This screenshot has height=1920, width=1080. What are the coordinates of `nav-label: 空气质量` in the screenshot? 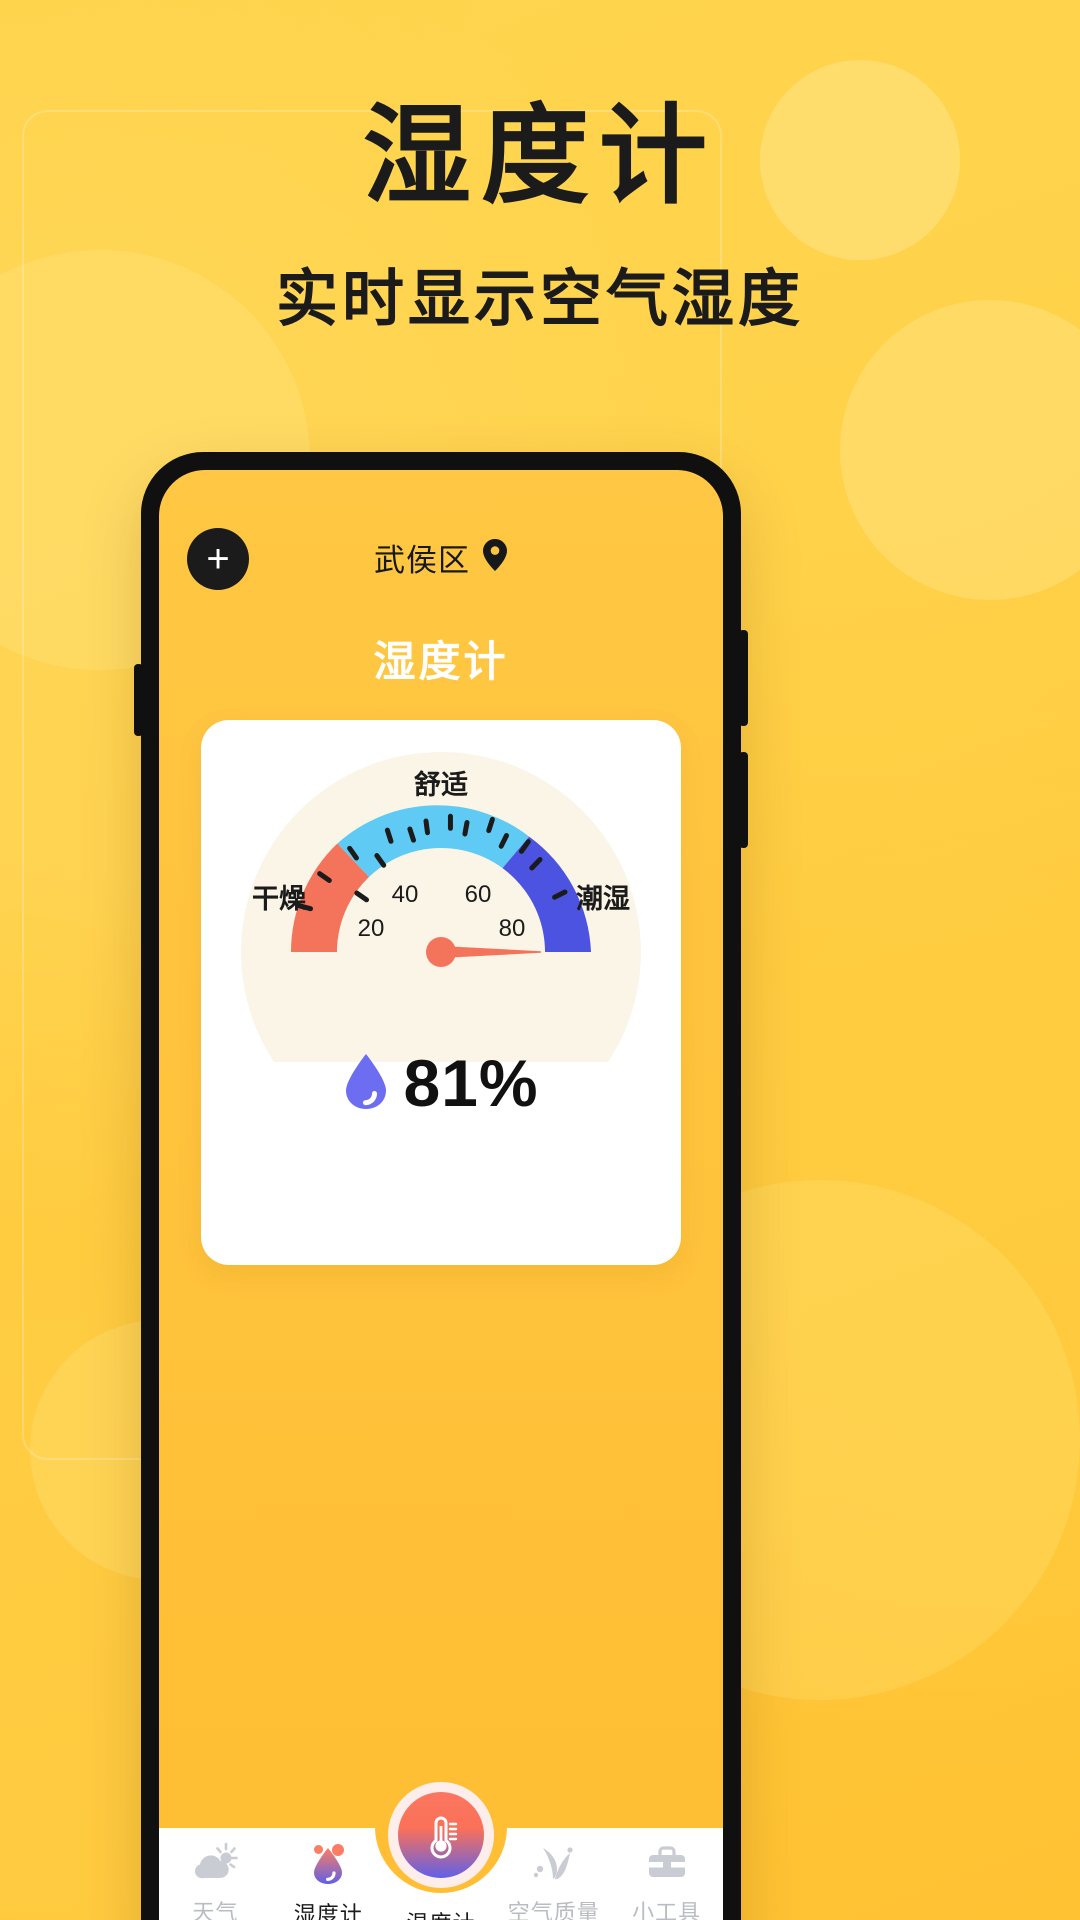 It's located at (553, 1910).